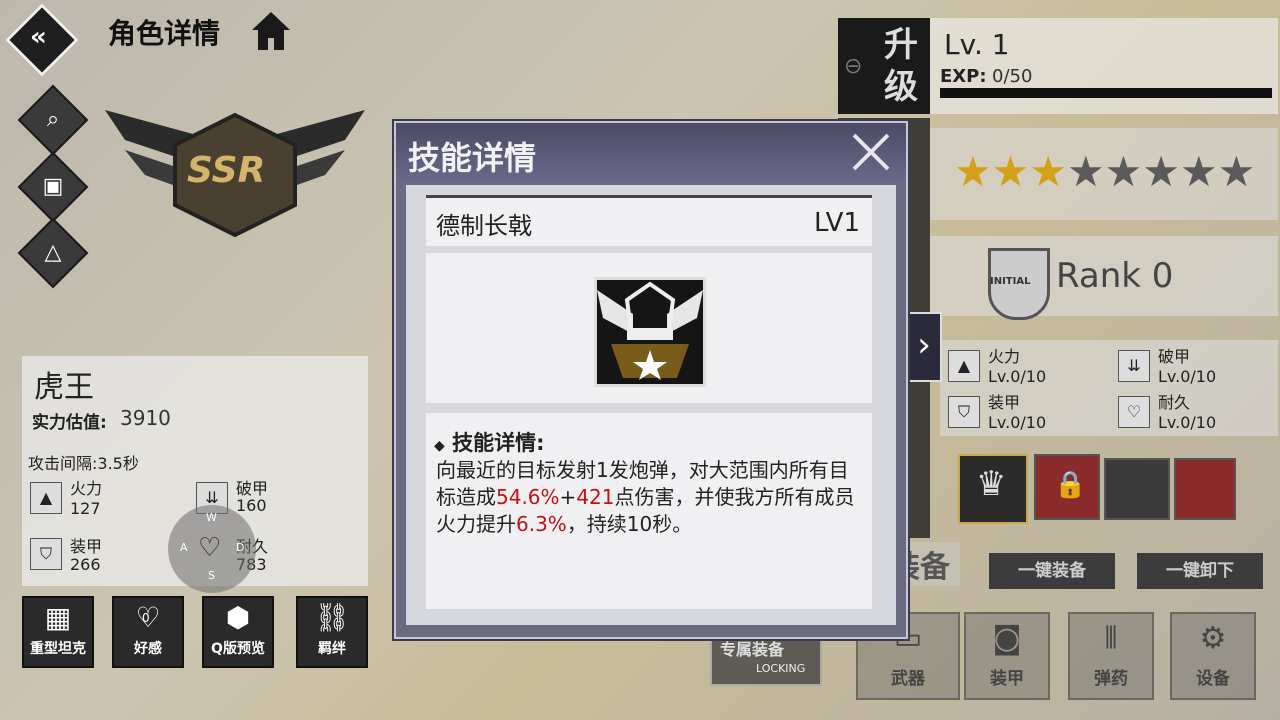 The height and width of the screenshot is (720, 1280). Describe the element at coordinates (781, 668) in the screenshot. I see `locking-label: LOCKING` at that location.